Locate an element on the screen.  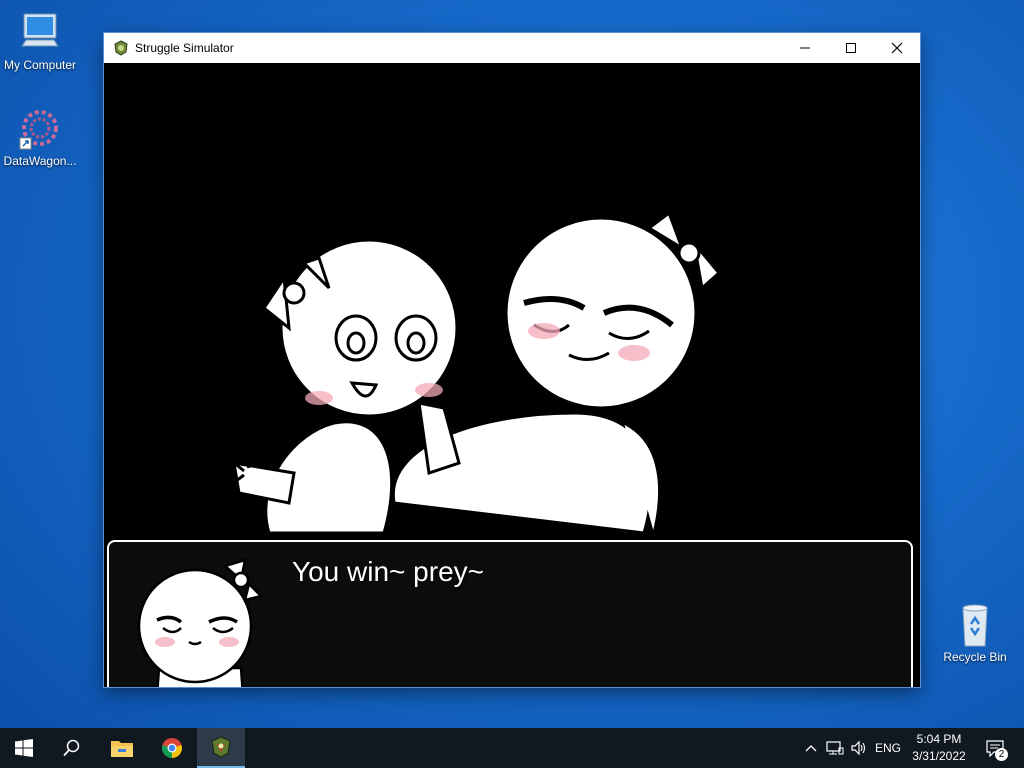
desktop-icon-my-computer: My Computer is located at coordinates (40, 41).